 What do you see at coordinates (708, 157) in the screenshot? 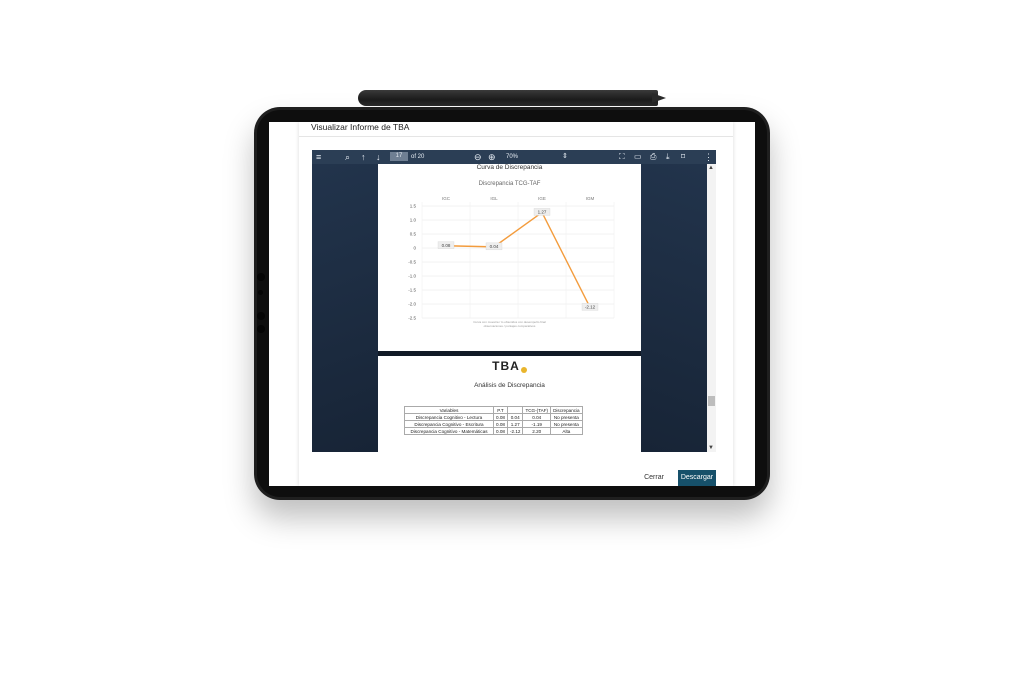
I see `more-icon: ⋮` at bounding box center [708, 157].